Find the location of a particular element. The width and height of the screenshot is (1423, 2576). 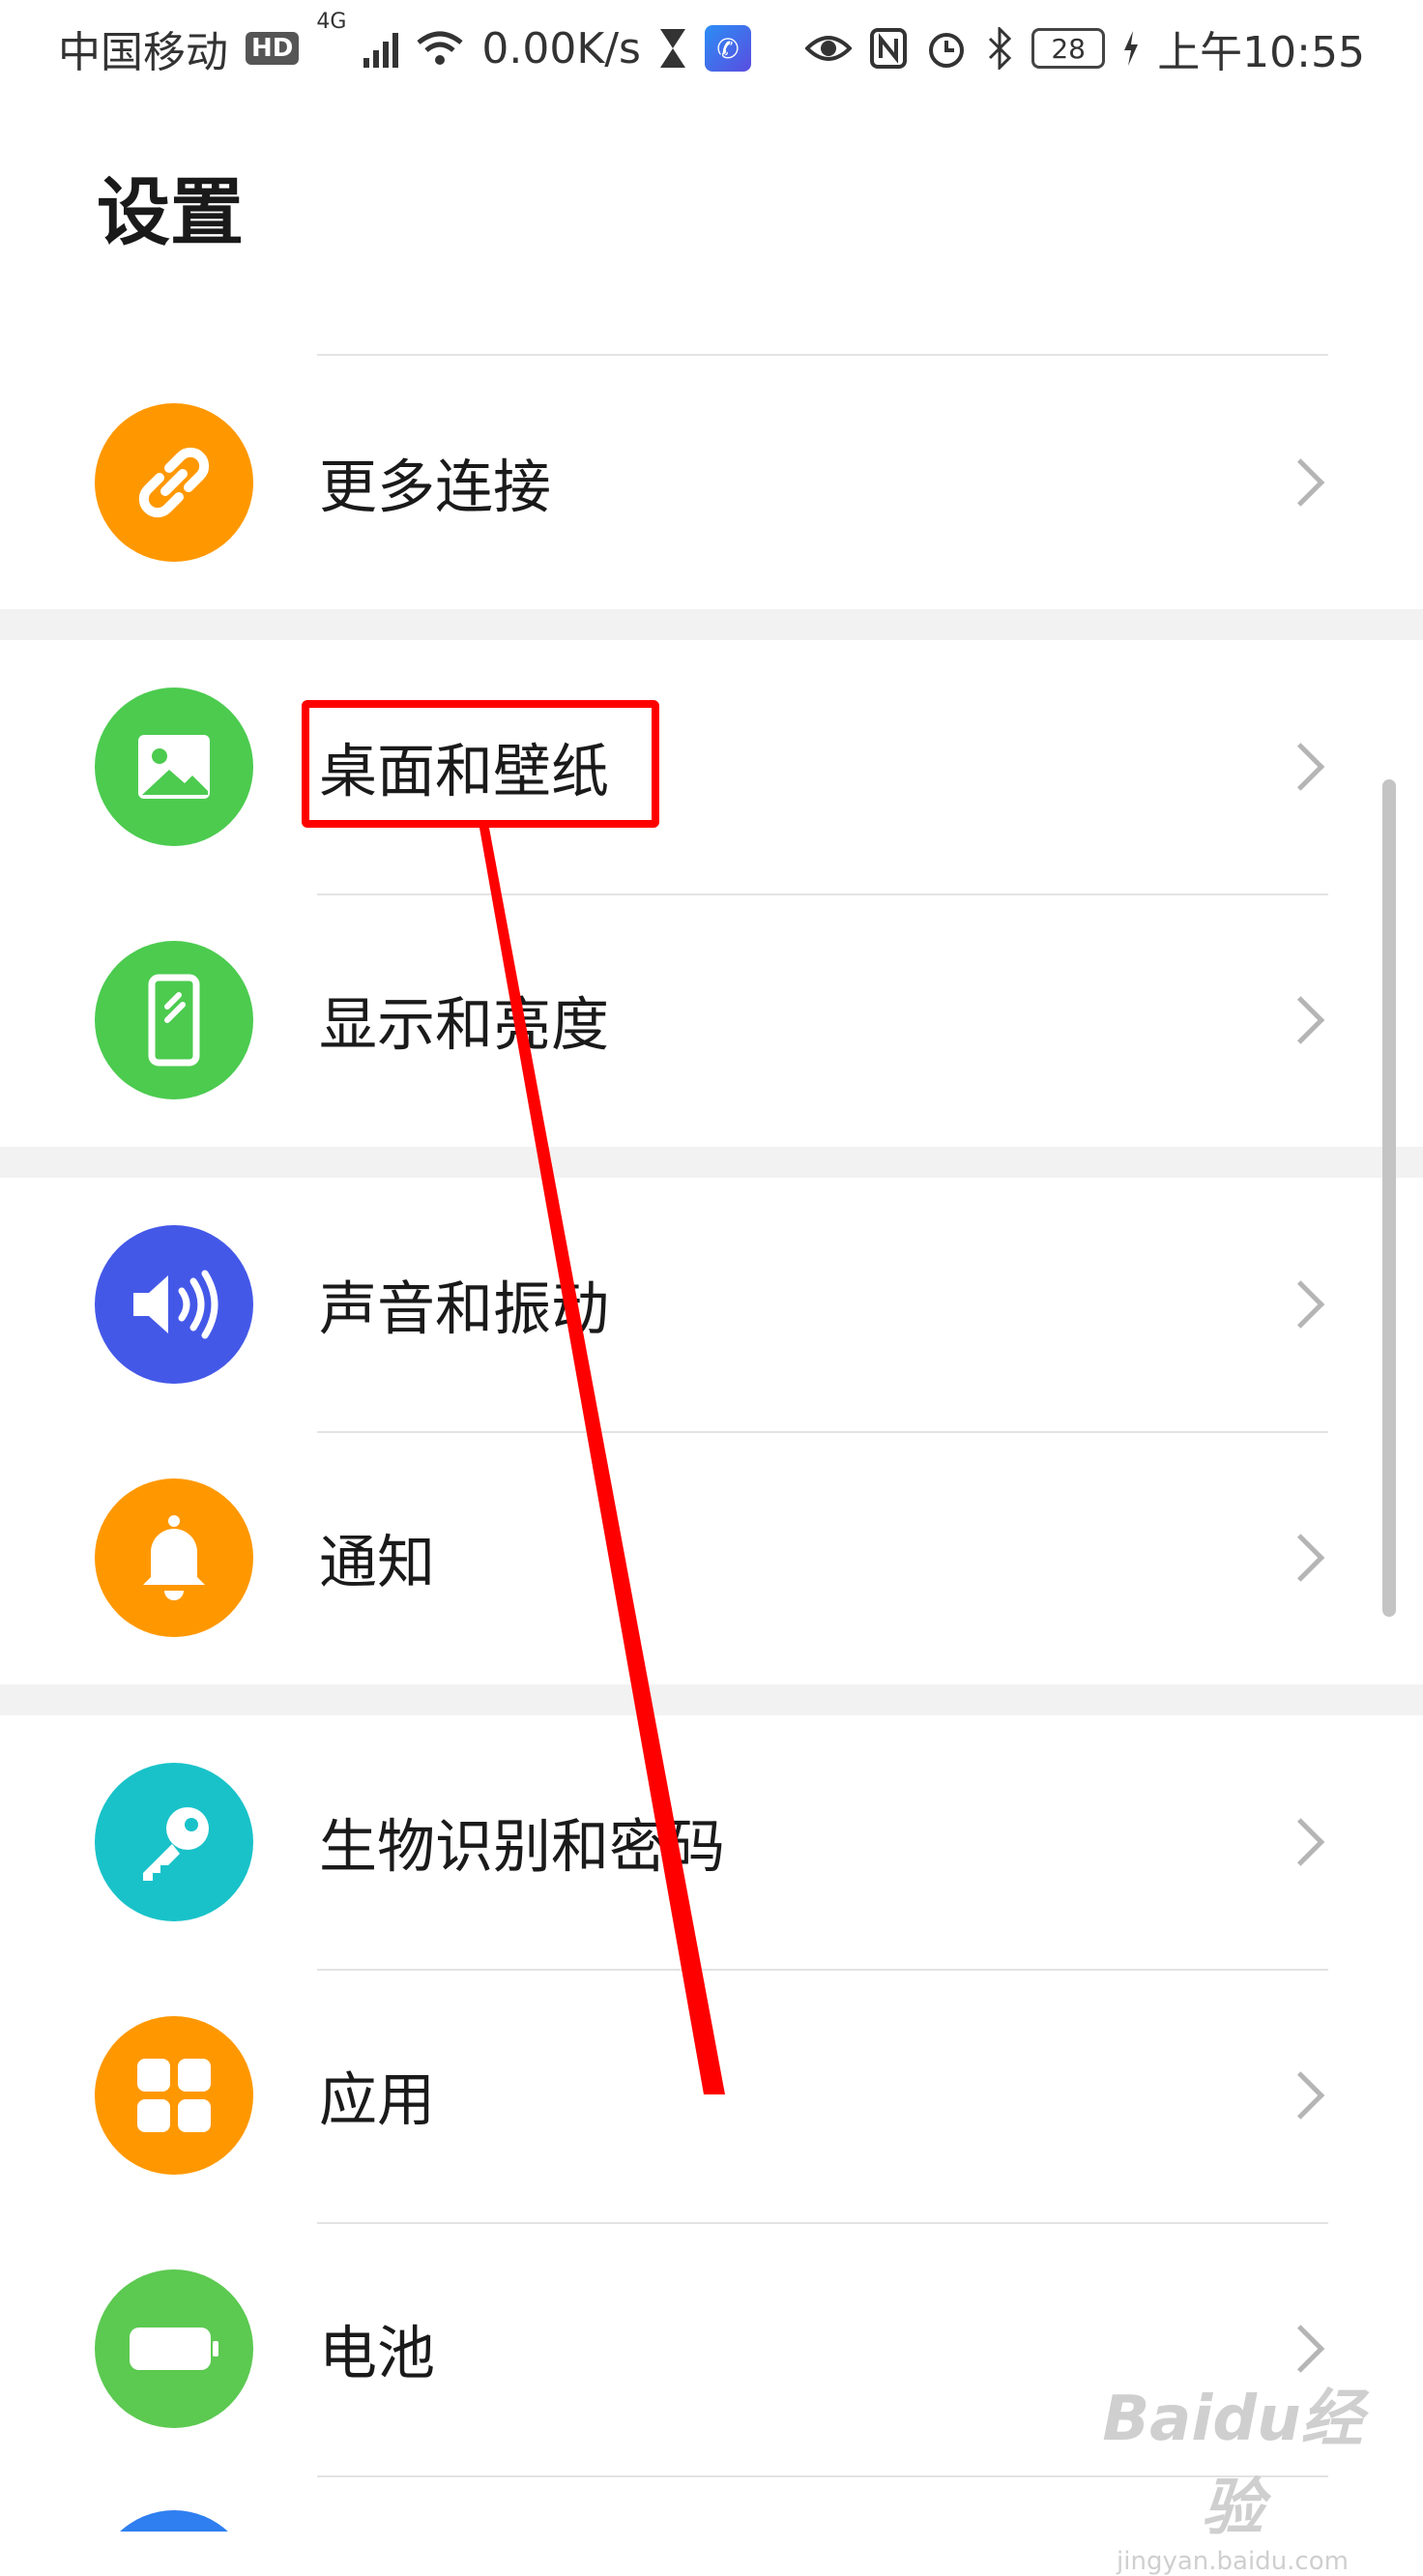

baidu-watermark: Baidu经验 jingyan.baidu.com is located at coordinates (1233, 2472).